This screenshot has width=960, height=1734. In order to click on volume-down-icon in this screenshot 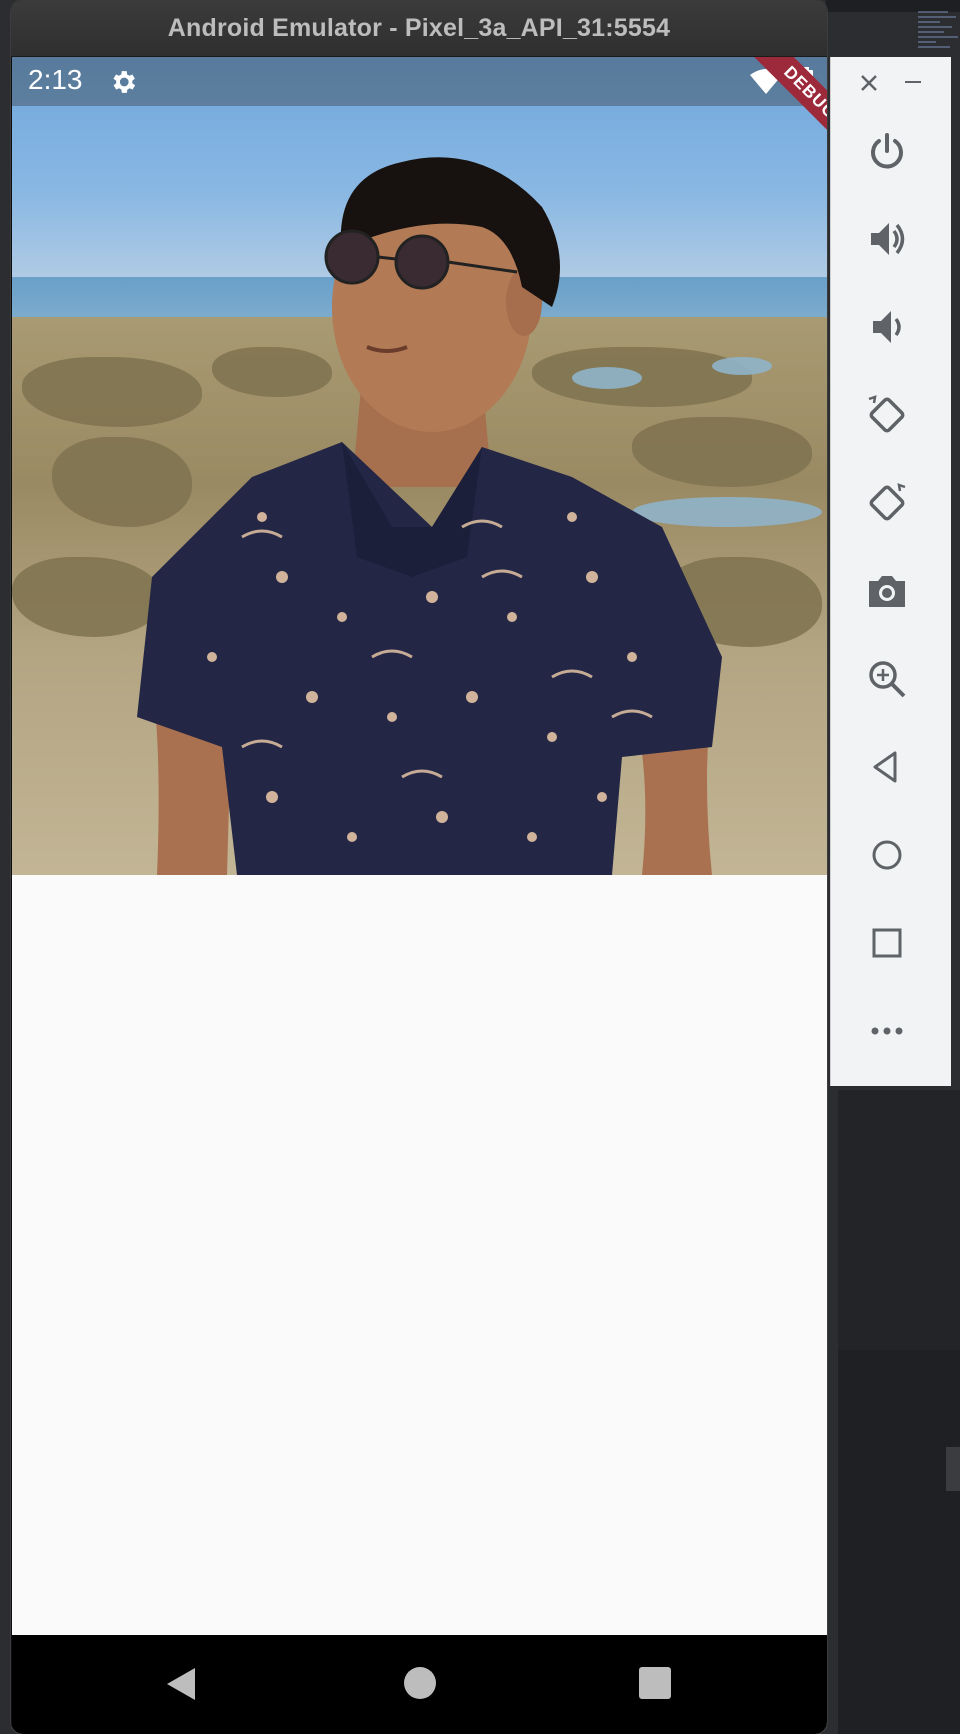, I will do `click(887, 327)`.